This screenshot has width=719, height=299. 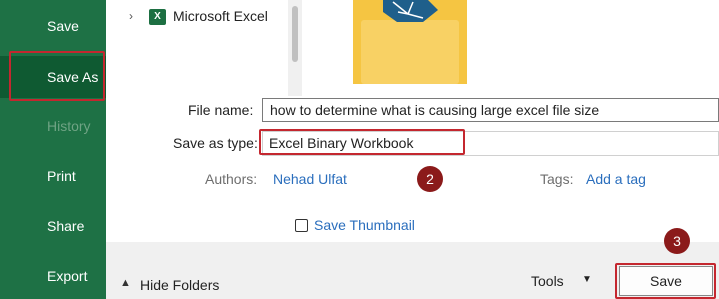 I want to click on tags-label: Tags:, so click(x=557, y=179).